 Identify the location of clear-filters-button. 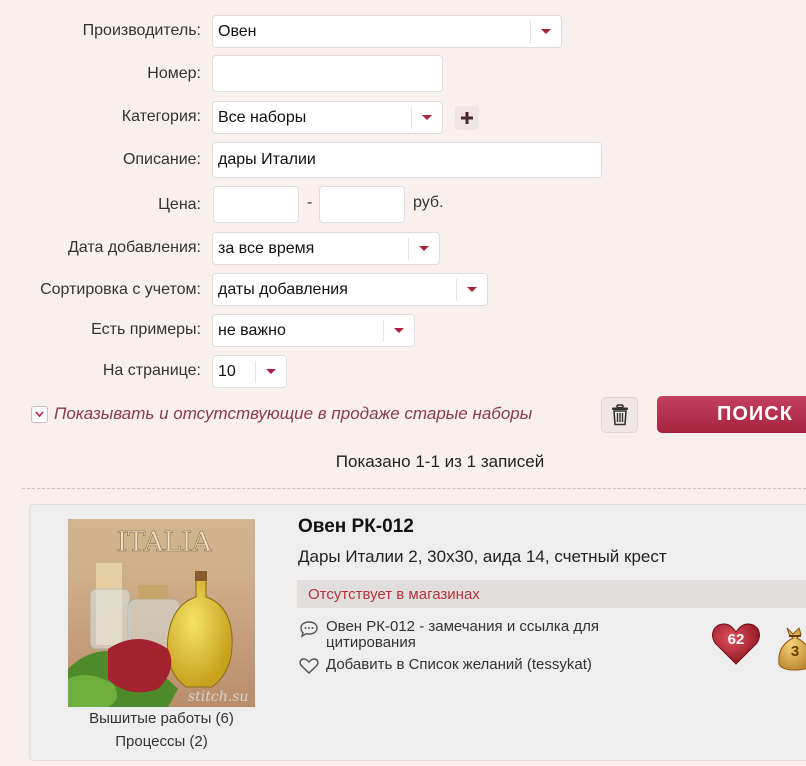
(619, 415).